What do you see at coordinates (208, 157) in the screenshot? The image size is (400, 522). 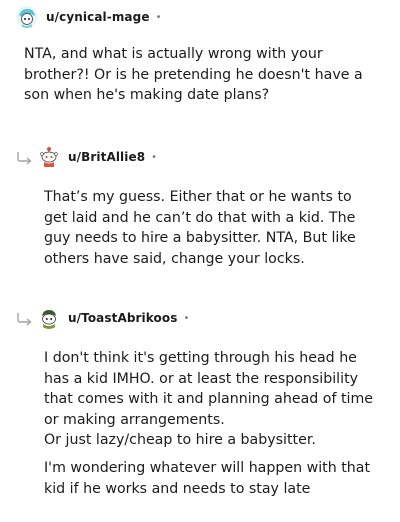 I see `comment-header: u/BritAllie8 •` at bounding box center [208, 157].